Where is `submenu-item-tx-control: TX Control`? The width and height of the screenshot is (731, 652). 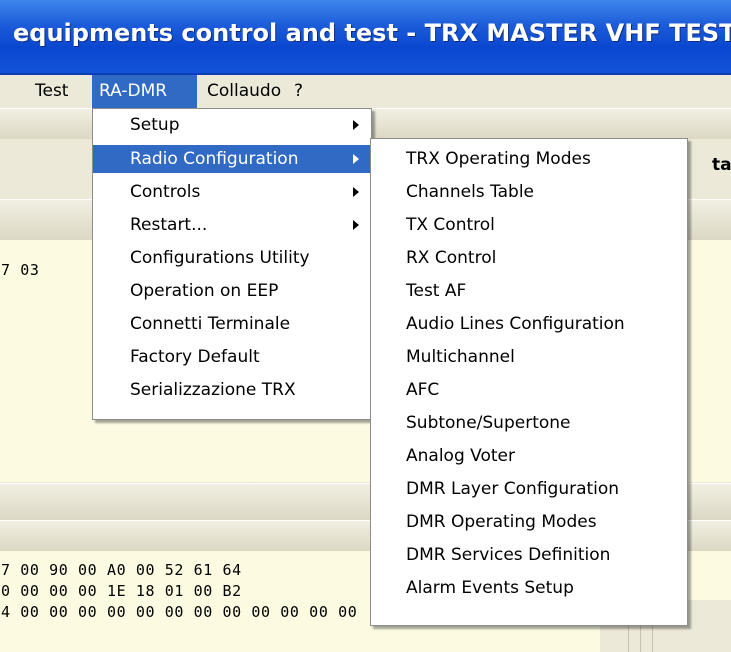
submenu-item-tx-control: TX Control is located at coordinates (529, 225).